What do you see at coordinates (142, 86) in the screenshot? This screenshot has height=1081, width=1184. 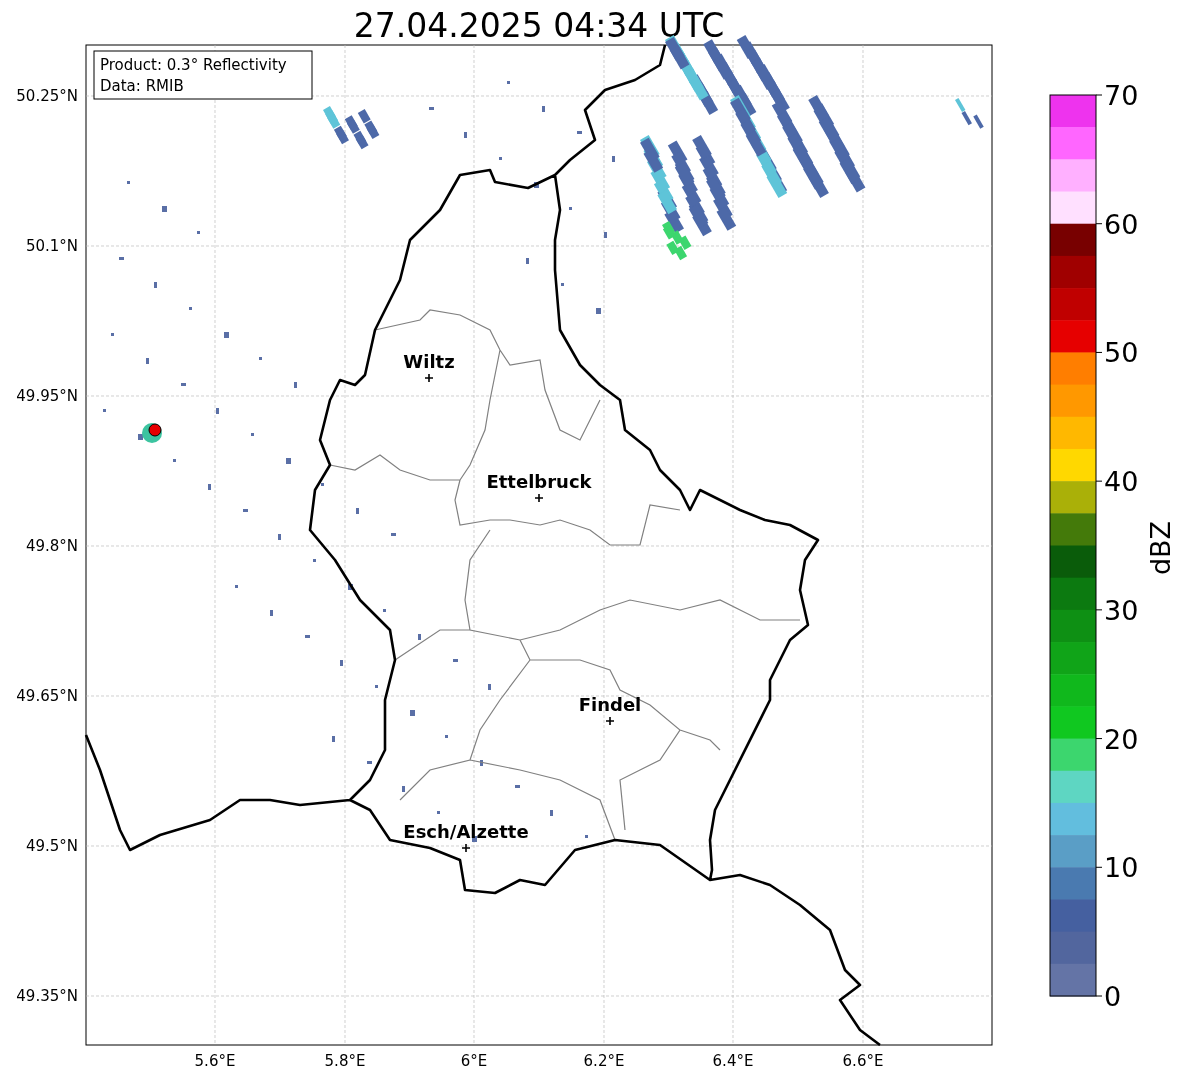 I see `legend-text: Data: RMIB` at bounding box center [142, 86].